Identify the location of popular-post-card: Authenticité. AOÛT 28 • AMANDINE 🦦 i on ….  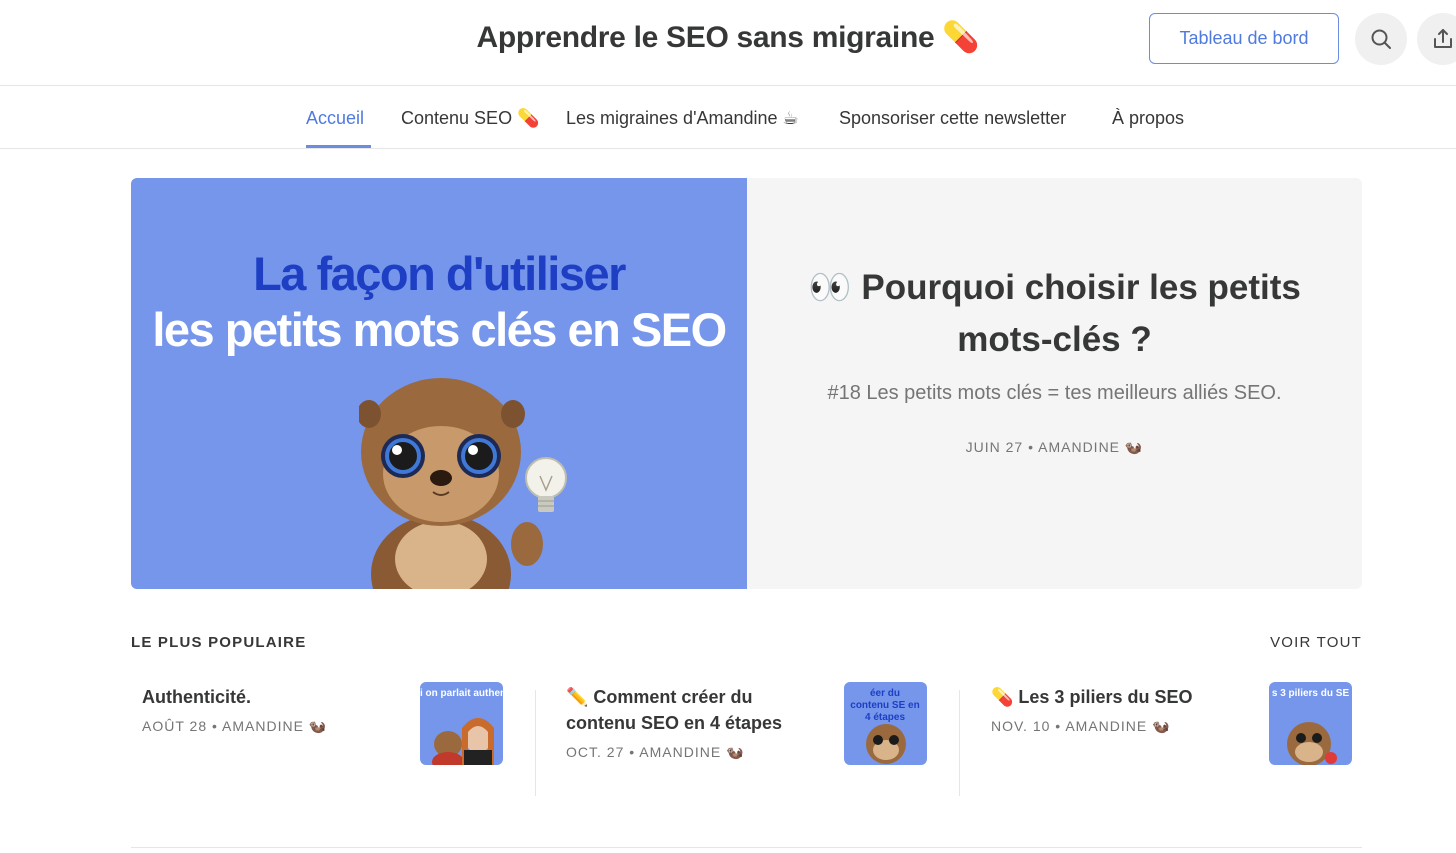
(323, 740).